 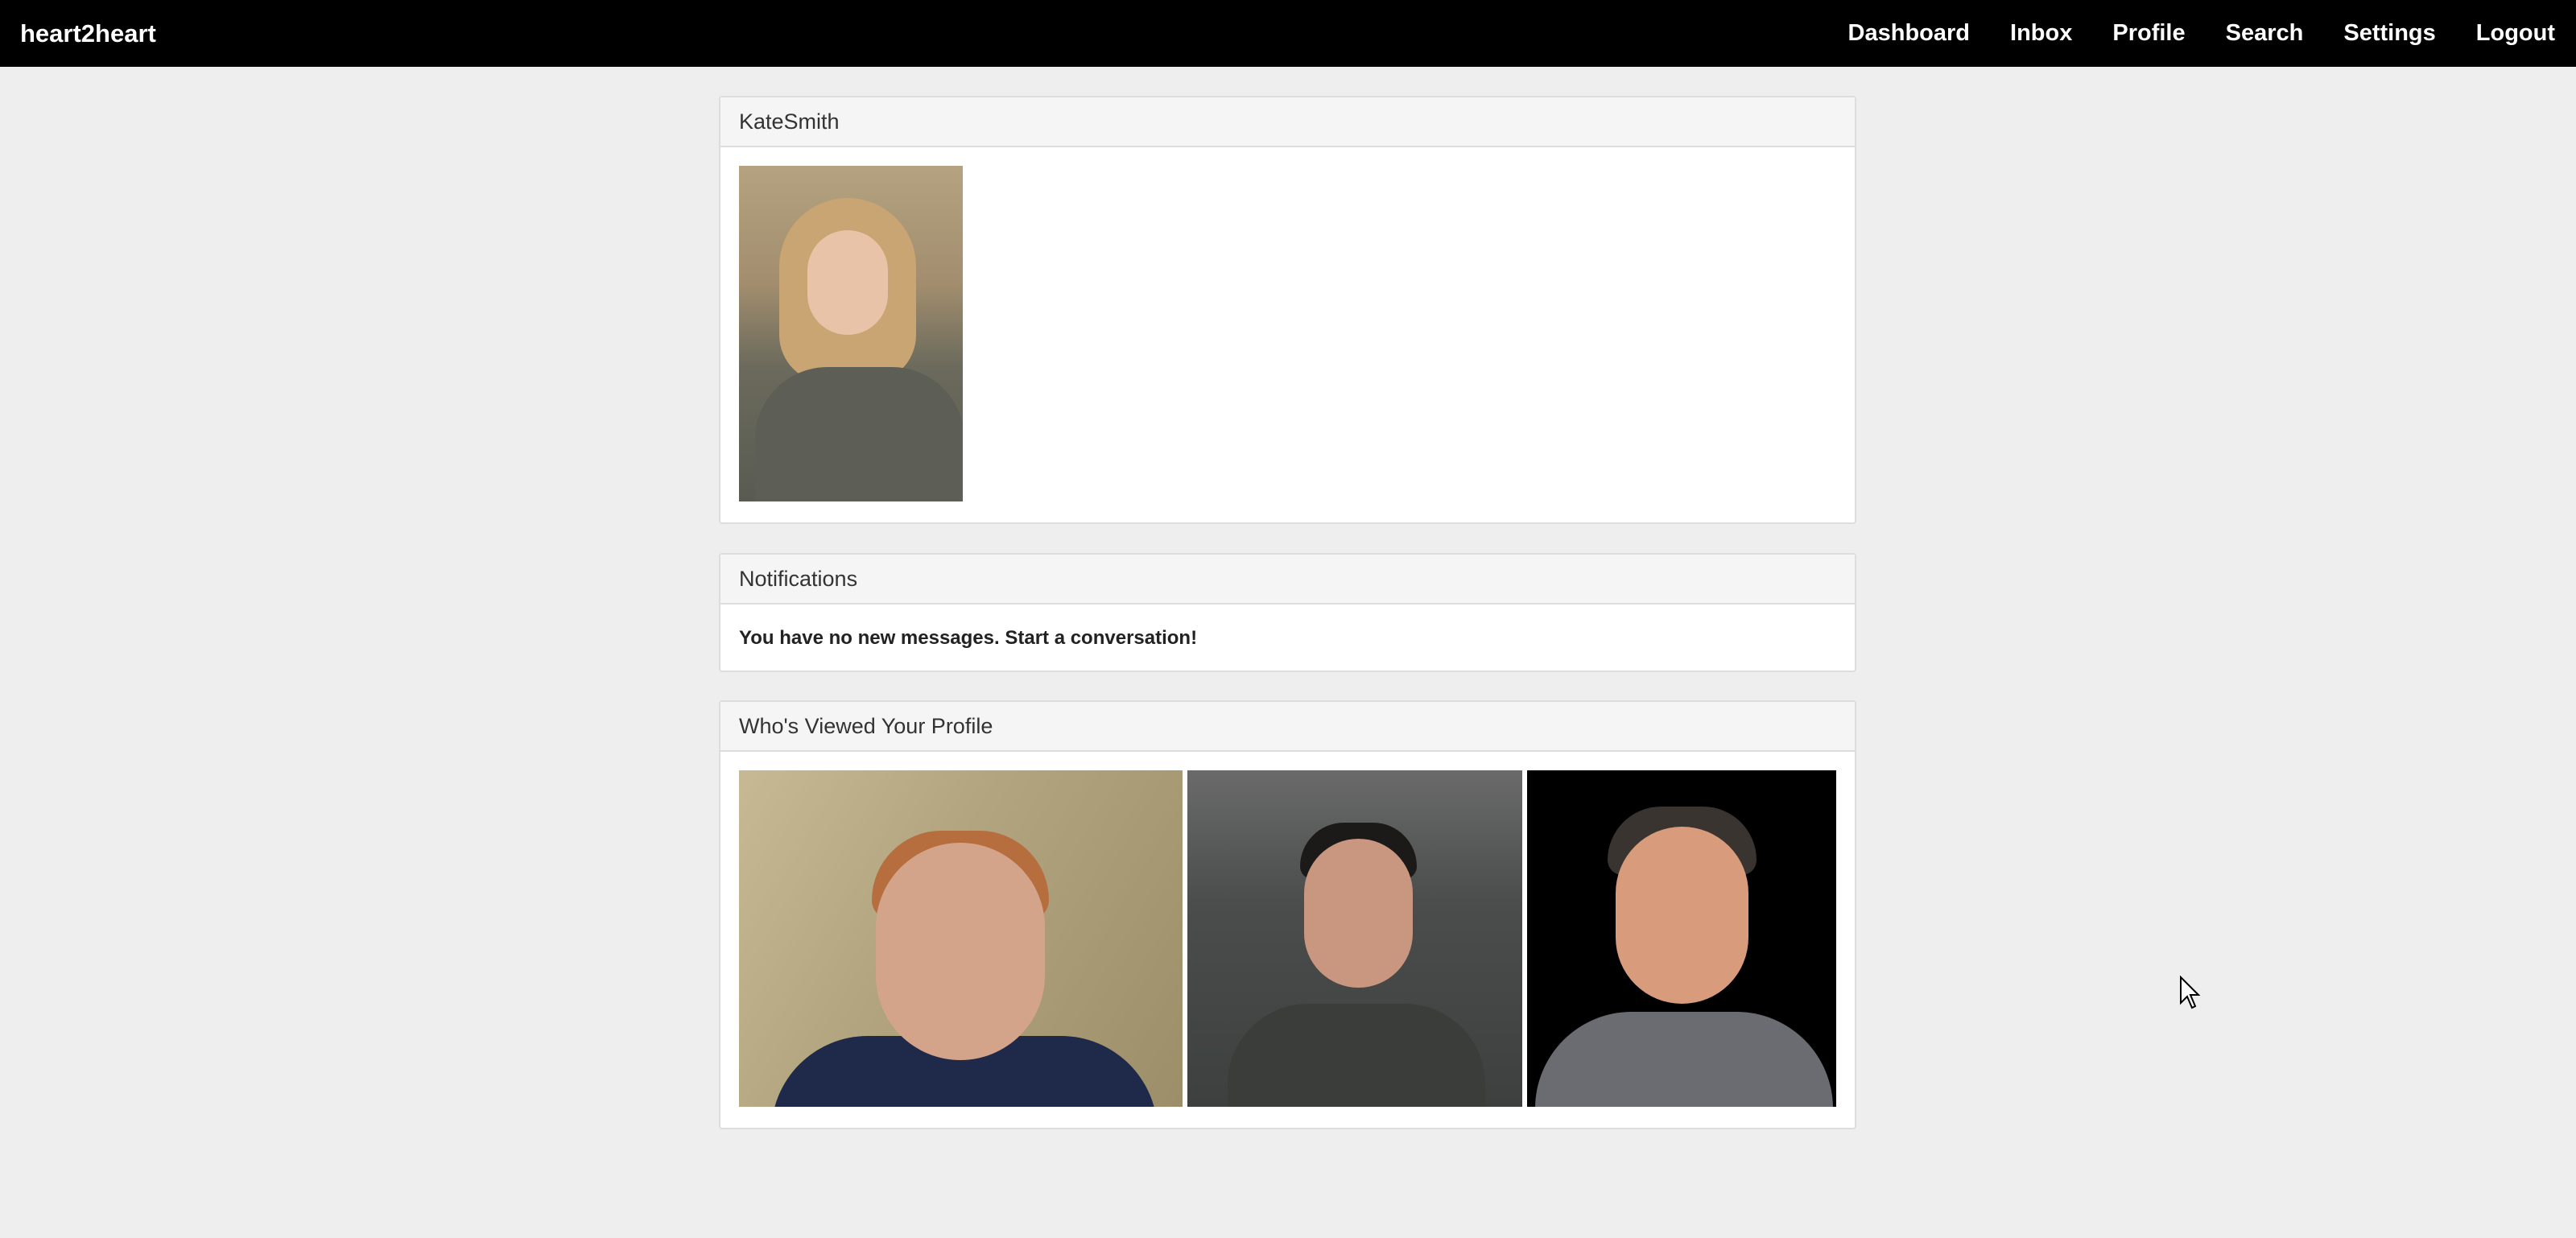 I want to click on viewers-list, so click(x=1287, y=938).